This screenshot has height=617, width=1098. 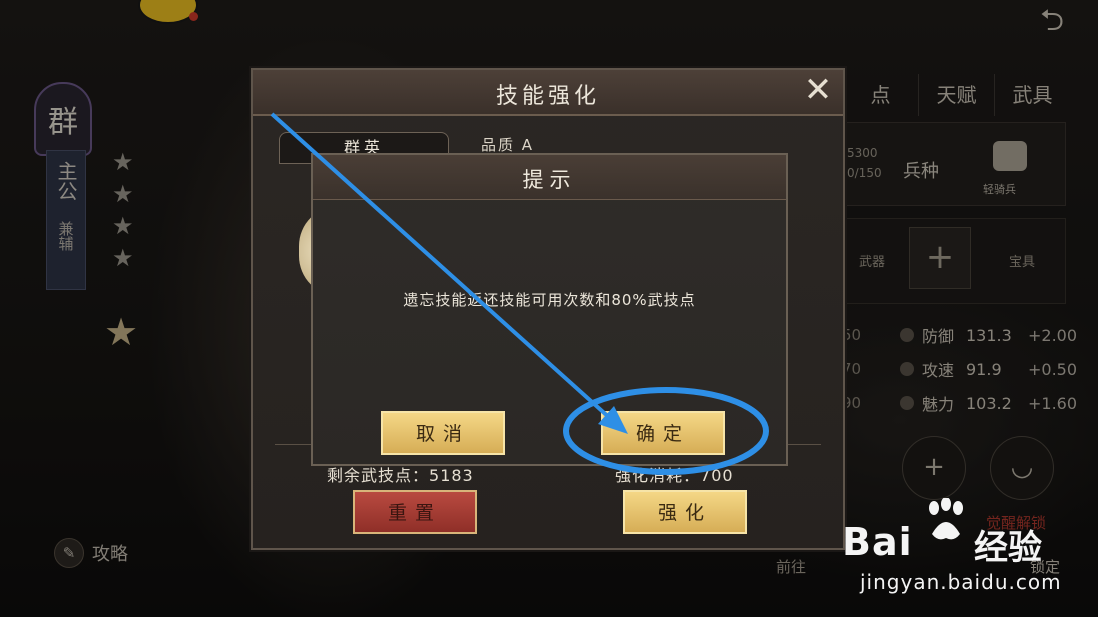 What do you see at coordinates (717, 475) in the screenshot?
I see `cost-value: 700` at bounding box center [717, 475].